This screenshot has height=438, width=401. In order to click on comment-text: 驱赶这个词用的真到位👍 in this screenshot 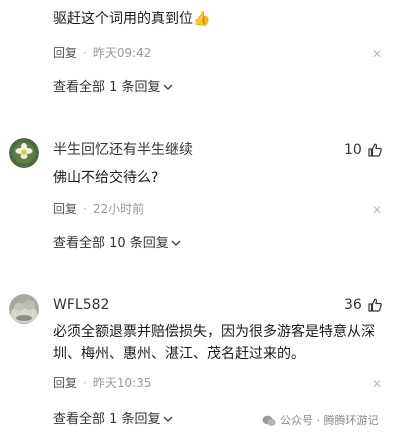, I will do `click(132, 19)`.